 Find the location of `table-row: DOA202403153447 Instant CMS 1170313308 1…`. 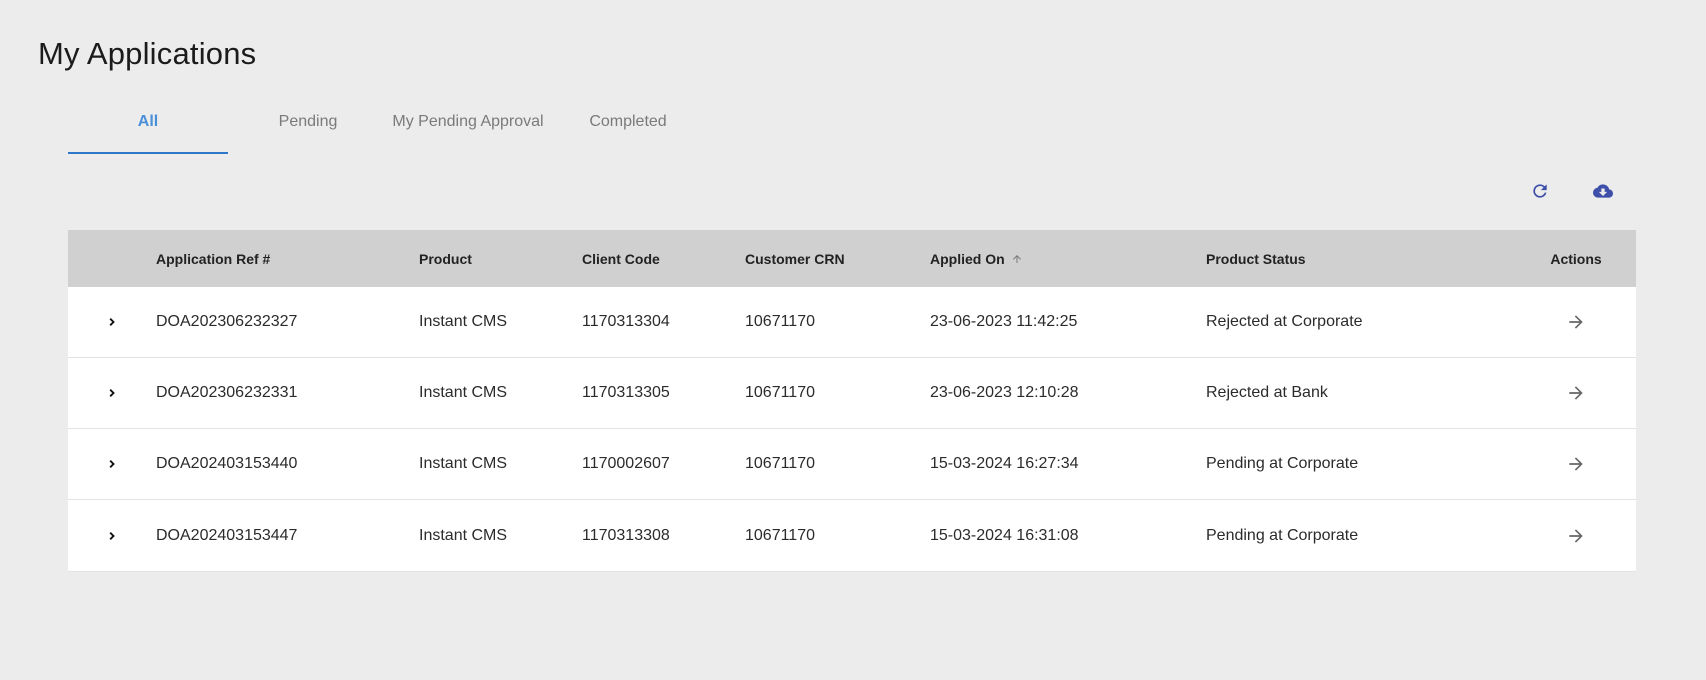

table-row: DOA202403153447 Instant CMS 1170313308 1… is located at coordinates (852, 536).